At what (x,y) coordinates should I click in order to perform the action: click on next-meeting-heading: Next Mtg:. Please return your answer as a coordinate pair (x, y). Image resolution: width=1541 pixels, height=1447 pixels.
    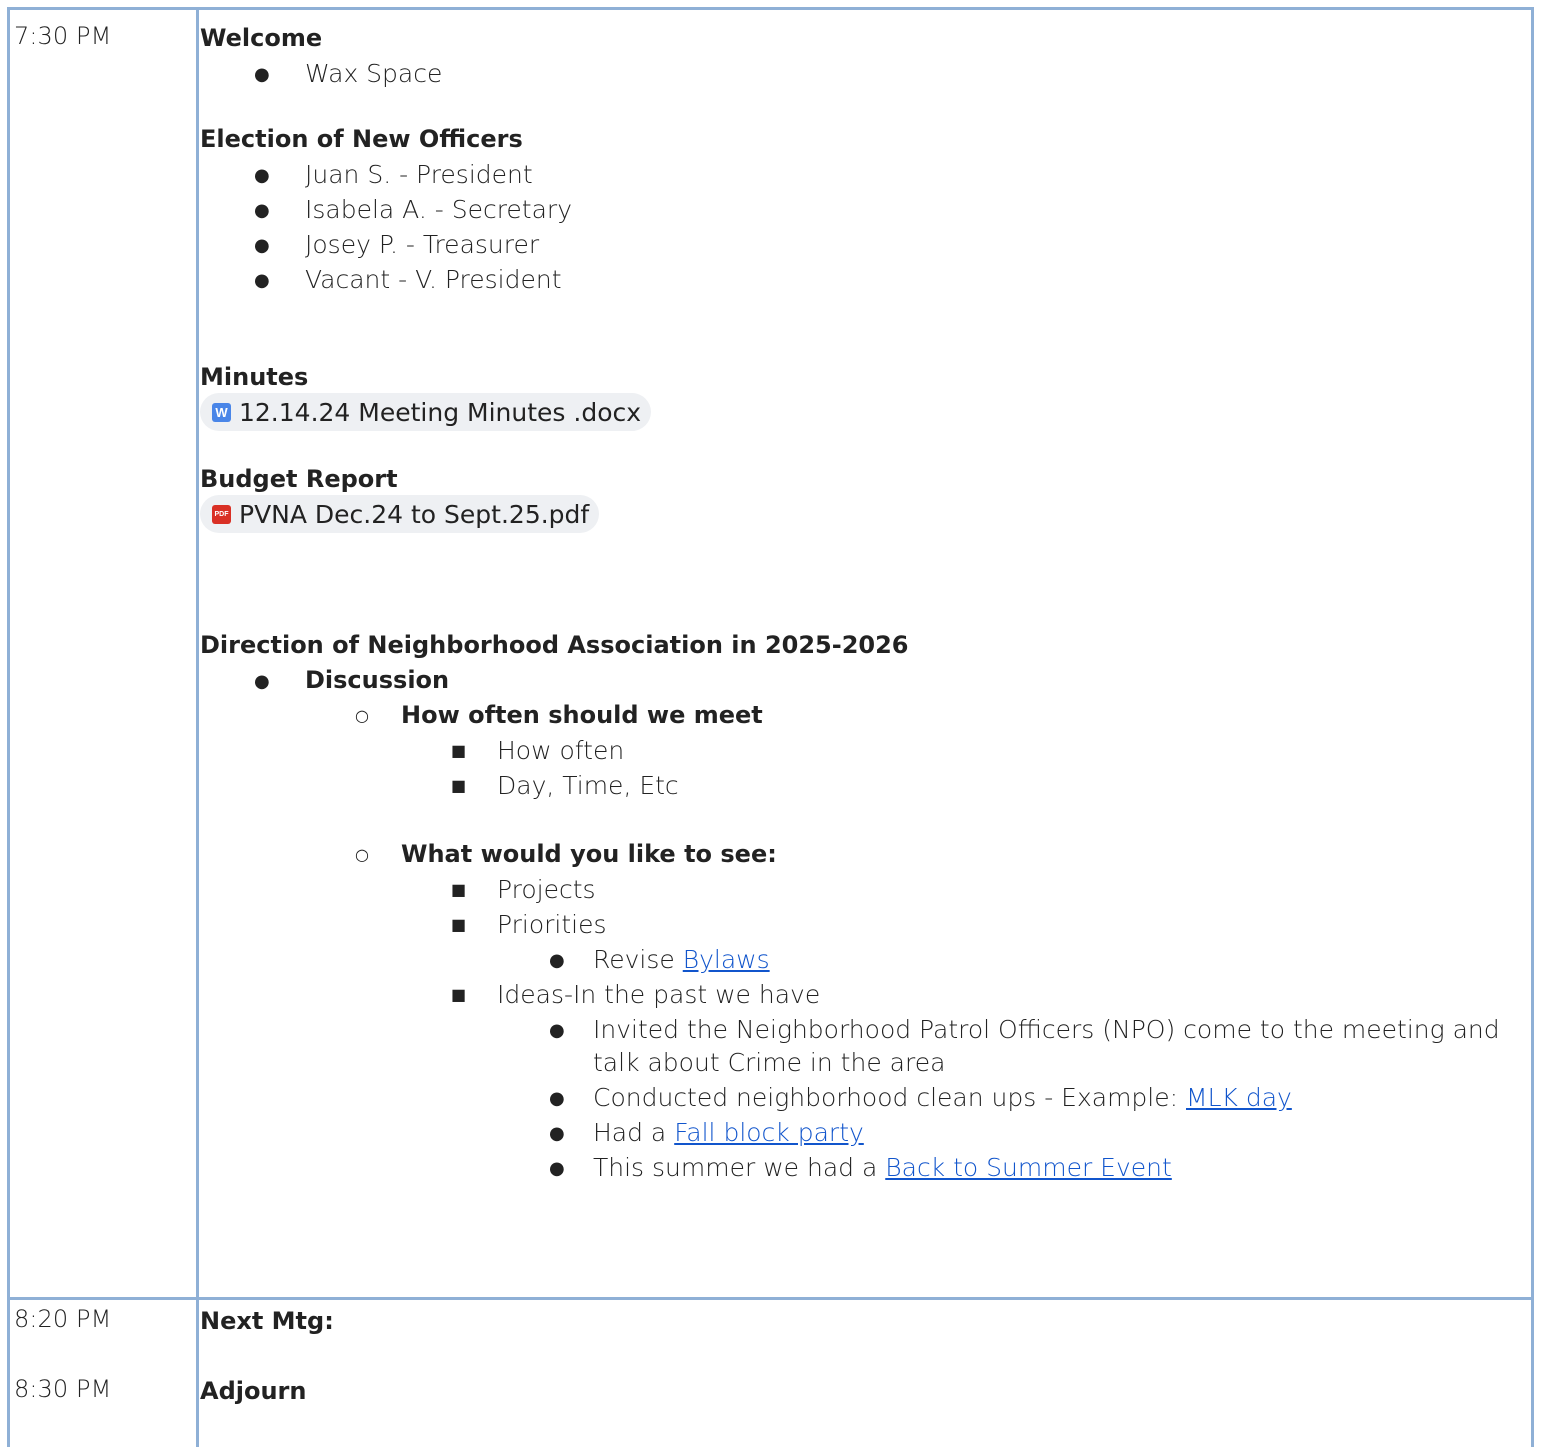
    Looking at the image, I should click on (267, 1321).